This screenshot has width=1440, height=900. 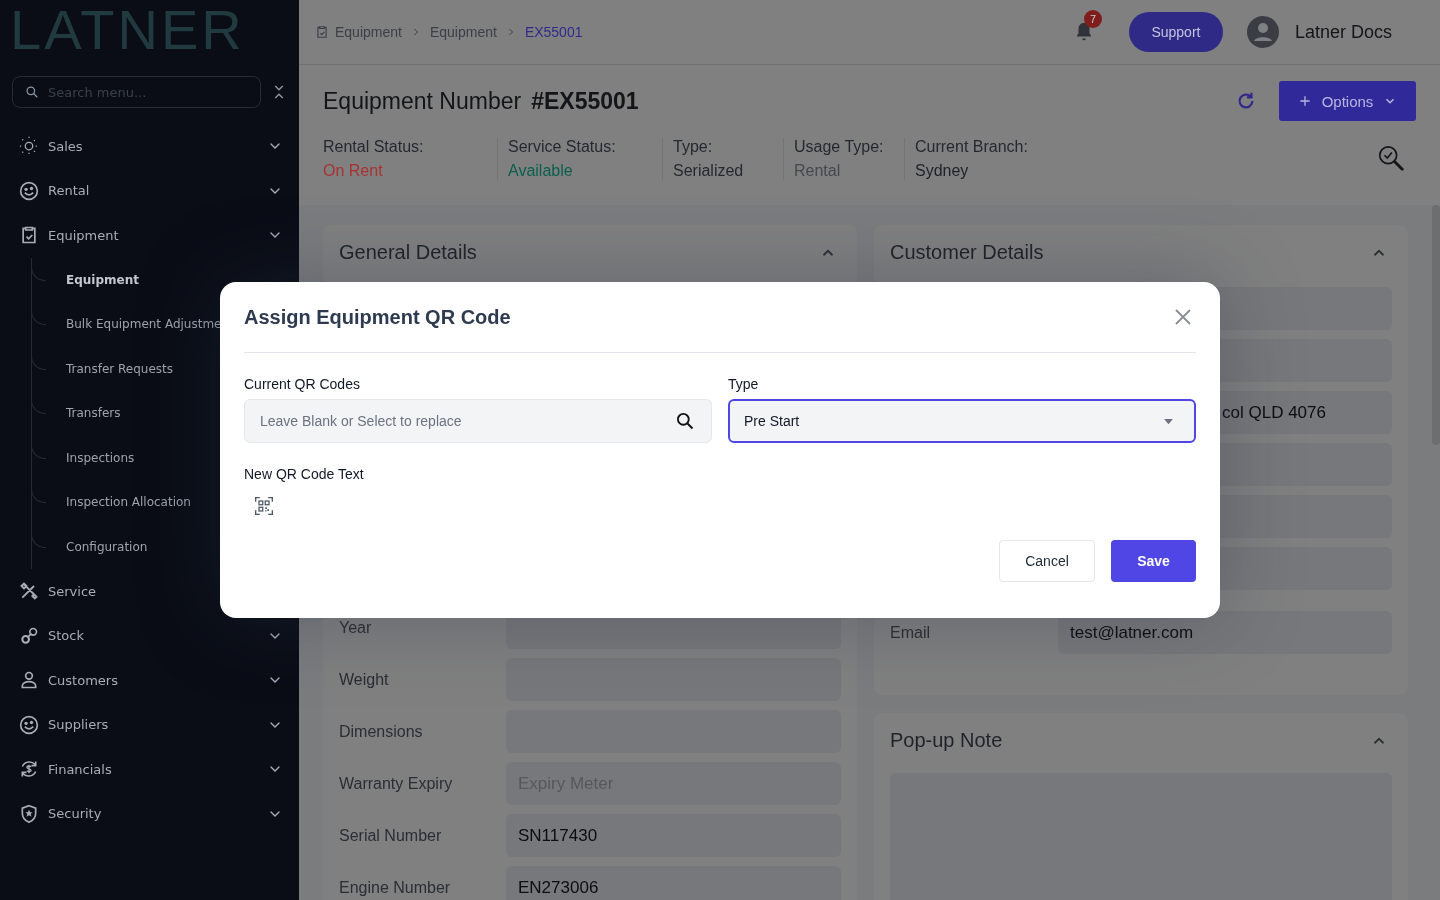 I want to click on page-title: Equipment Number, so click(x=422, y=101).